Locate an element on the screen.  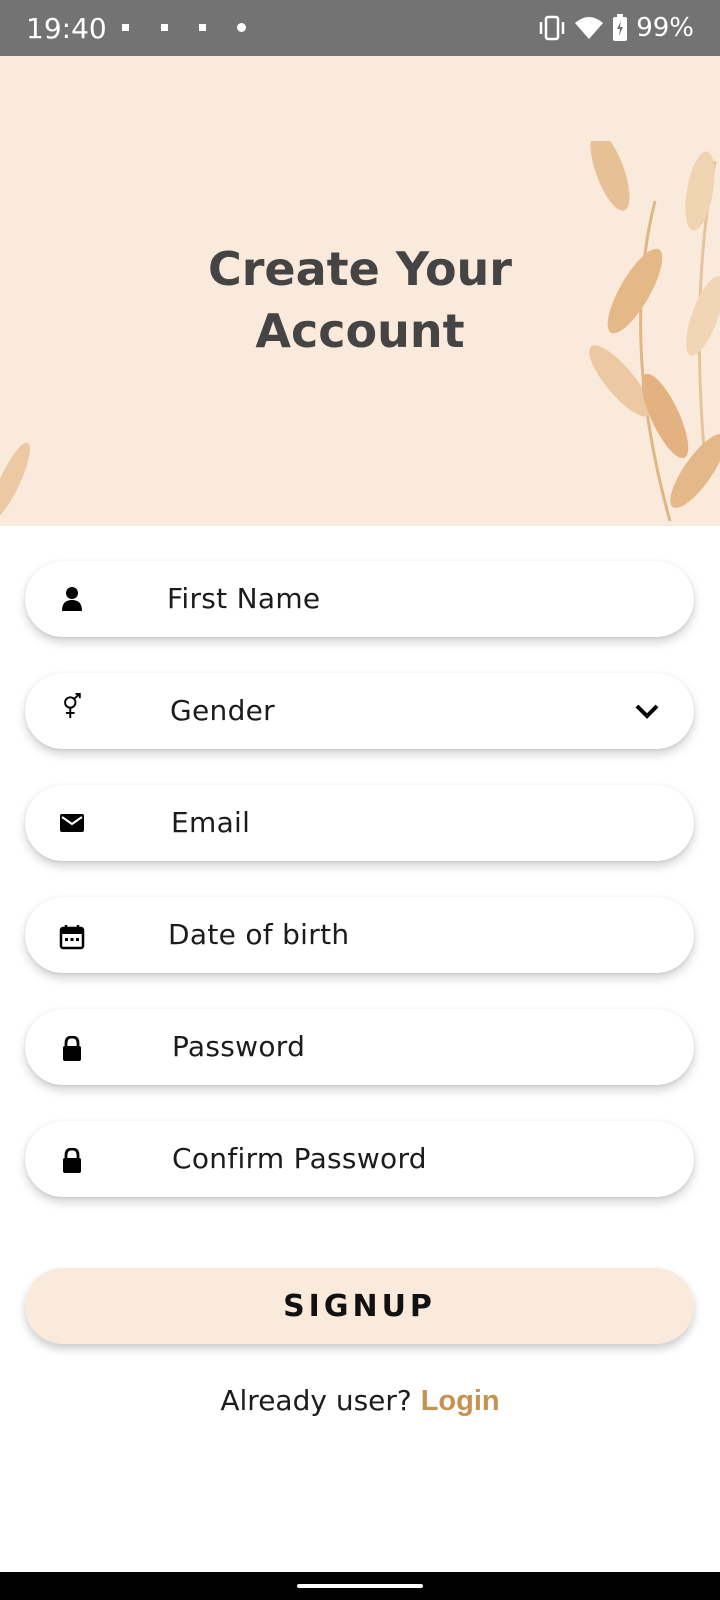
battery-charging-icon is located at coordinates (620, 27).